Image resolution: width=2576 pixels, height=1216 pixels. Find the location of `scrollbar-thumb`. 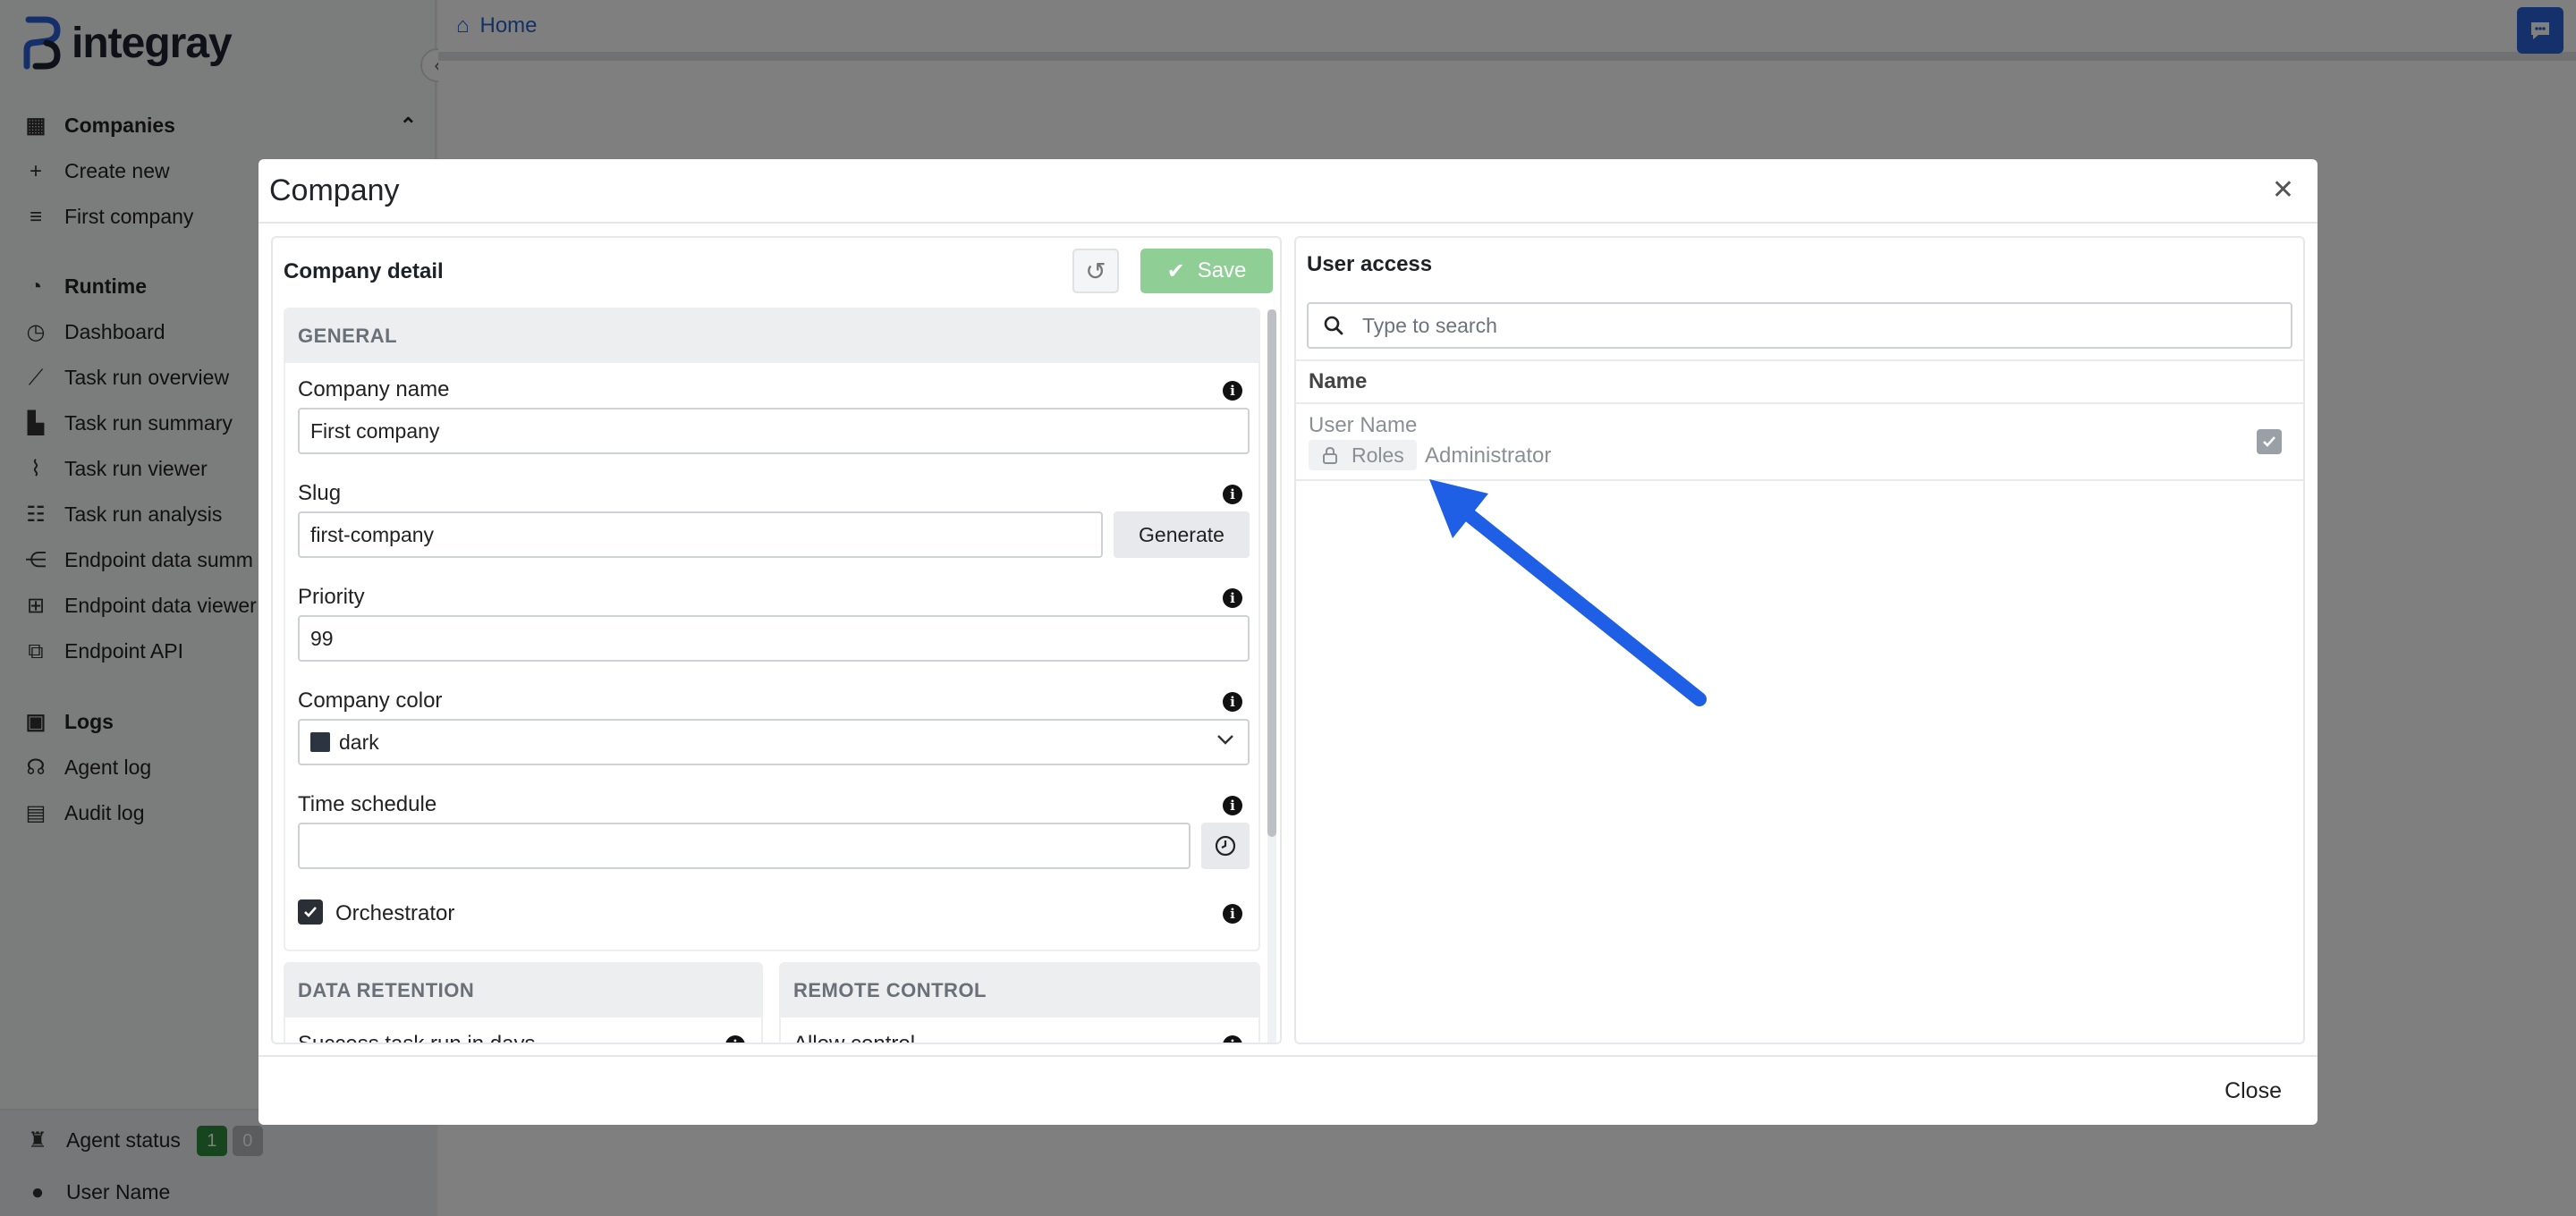

scrollbar-thumb is located at coordinates (1271, 573).